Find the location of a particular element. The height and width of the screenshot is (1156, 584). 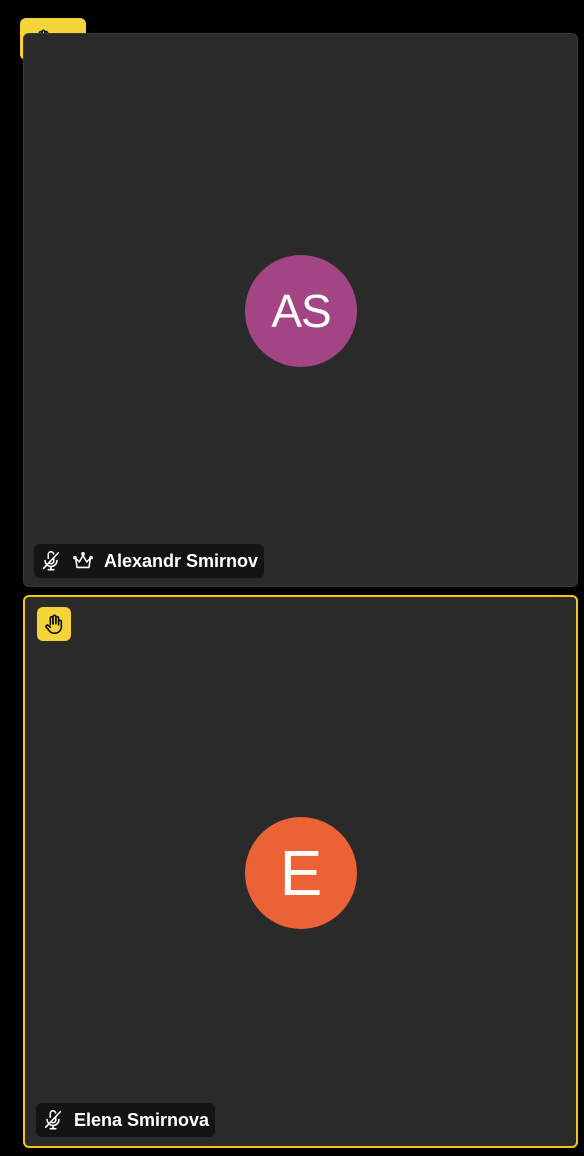

participant-name-tag: Alexandr Smirnov is located at coordinates (149, 561).